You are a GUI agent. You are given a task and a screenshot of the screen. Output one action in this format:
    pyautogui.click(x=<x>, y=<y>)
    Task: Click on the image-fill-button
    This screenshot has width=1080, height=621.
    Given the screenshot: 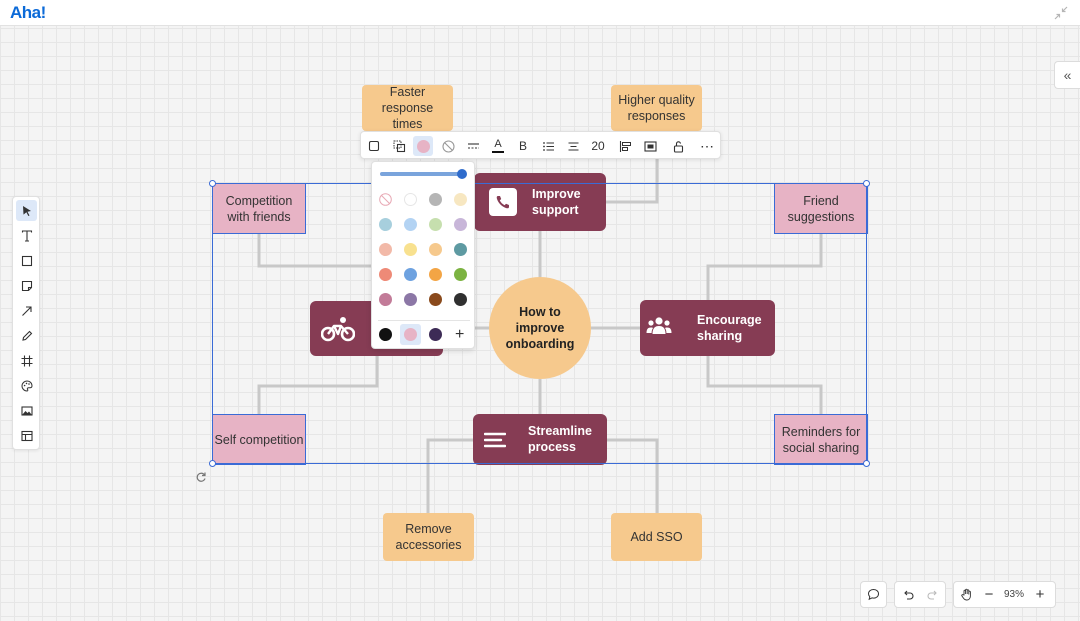 What is the action you would take?
    pyautogui.click(x=650, y=146)
    